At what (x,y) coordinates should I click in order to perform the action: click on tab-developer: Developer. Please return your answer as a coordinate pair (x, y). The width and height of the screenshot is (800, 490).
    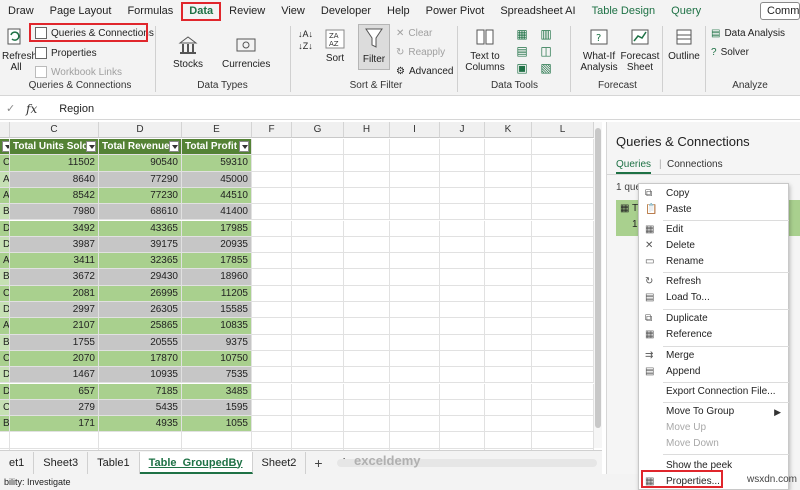
    Looking at the image, I should click on (346, 11).